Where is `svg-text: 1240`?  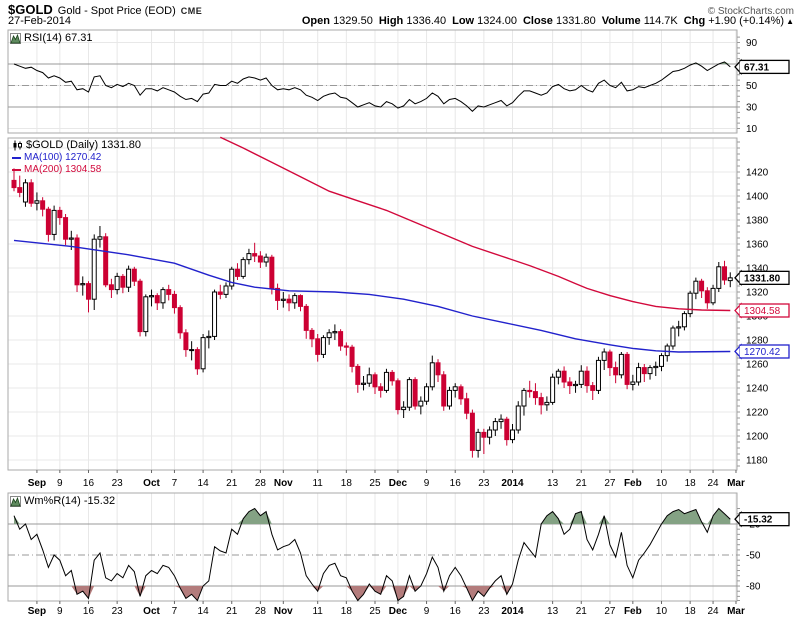
svg-text: 1240 is located at coordinates (757, 389).